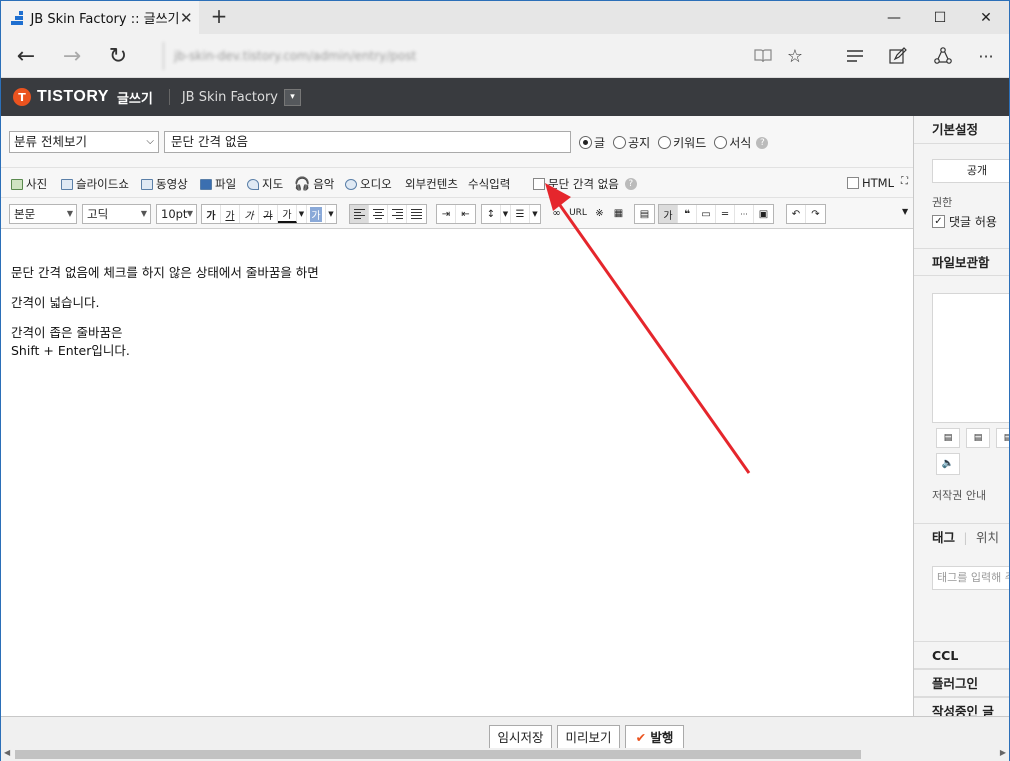  What do you see at coordinates (585, 184) in the screenshot?
I see `no-spacing-option: 문단 간격 없음?` at bounding box center [585, 184].